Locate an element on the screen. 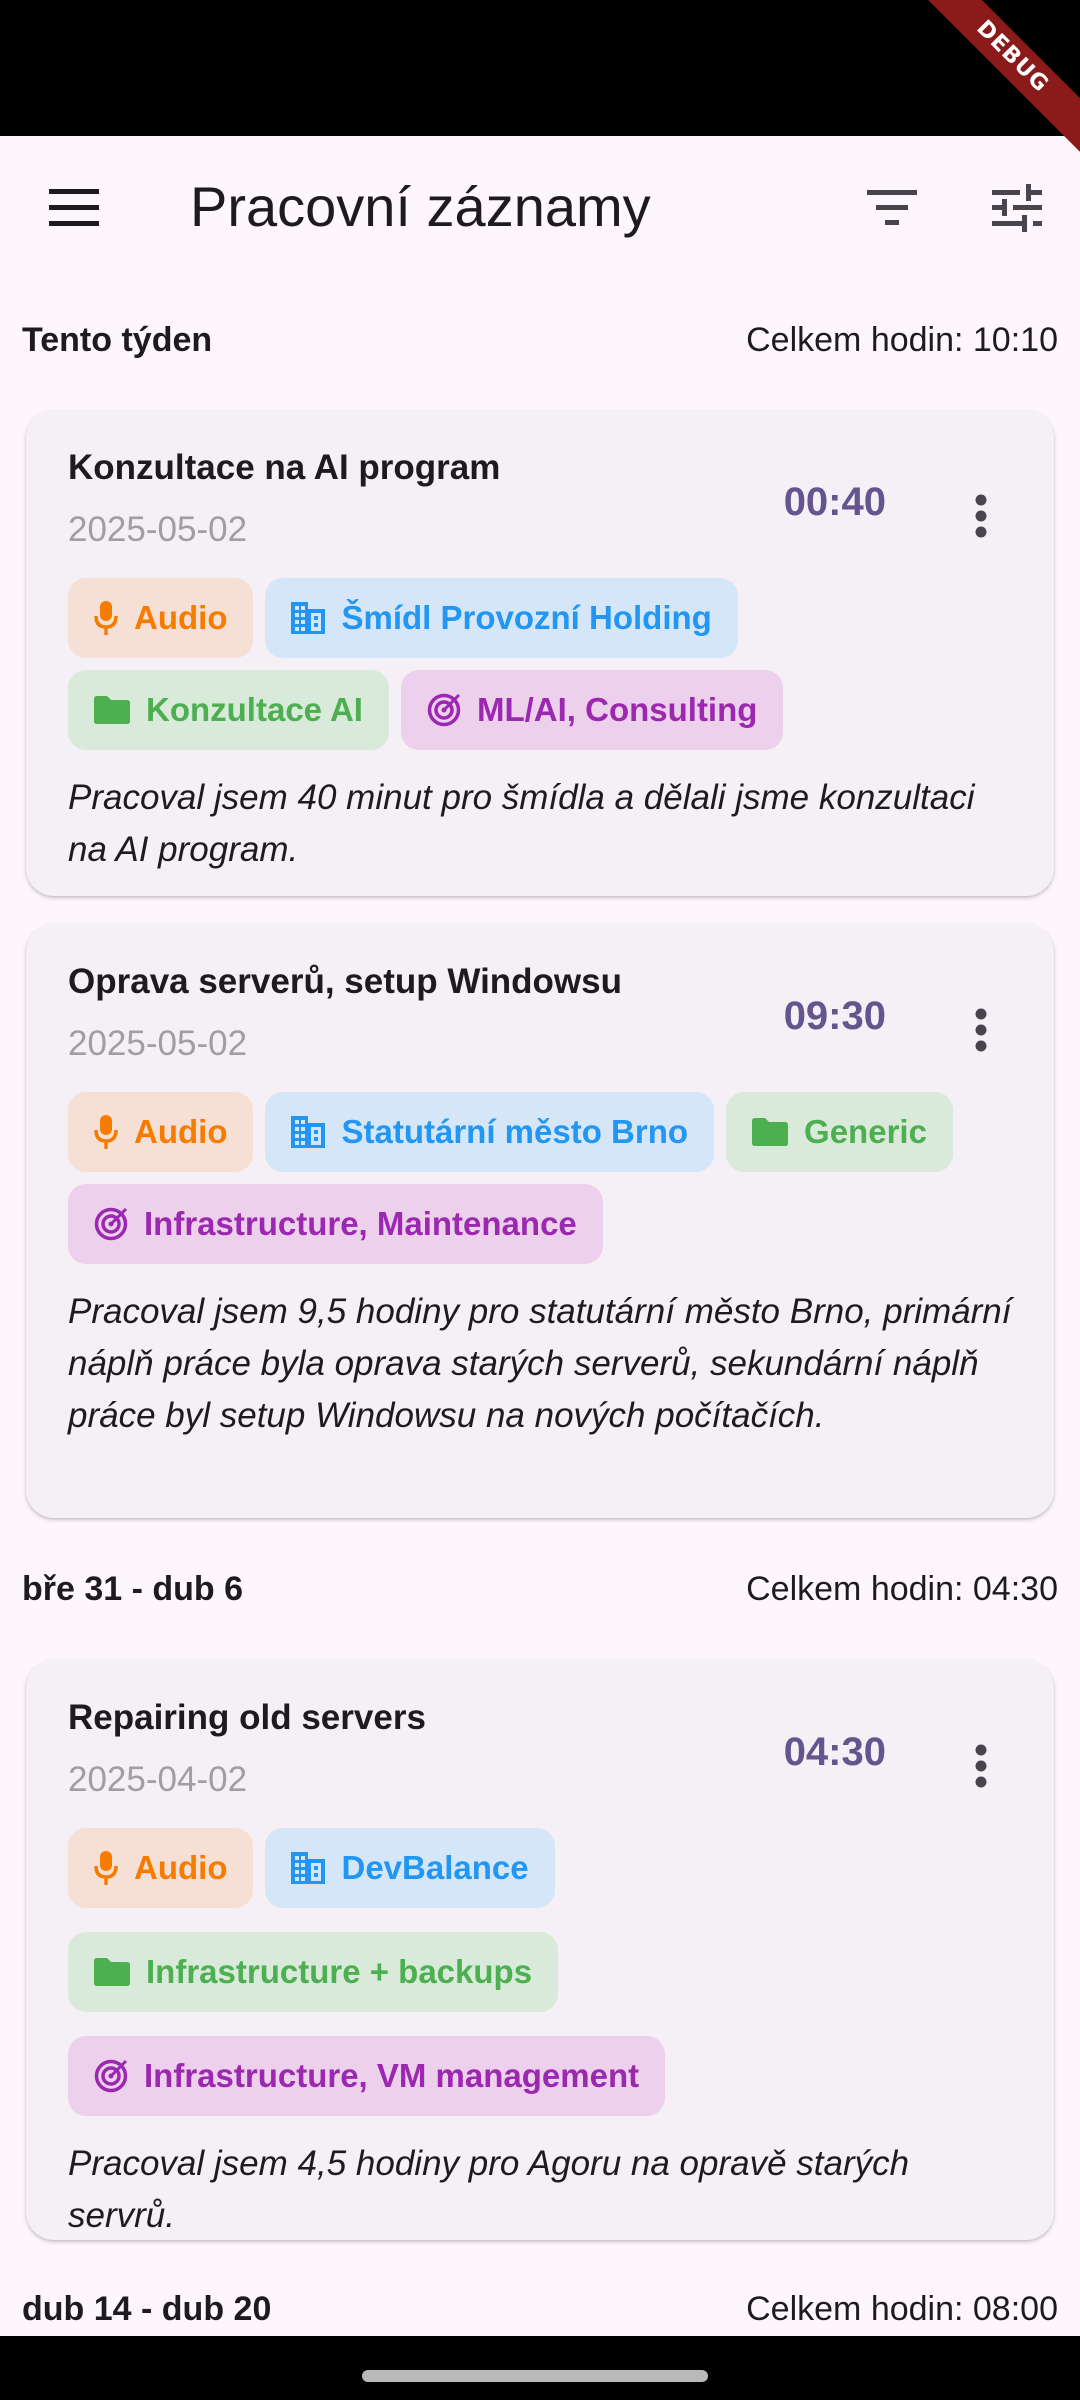 This screenshot has width=1080, height=2400. week-total: Celkem hodin: 10:10 is located at coordinates (902, 339).